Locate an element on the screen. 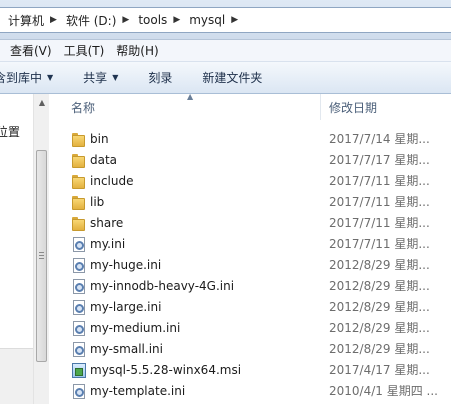  column-name-label: 名称 is located at coordinates (83, 107).